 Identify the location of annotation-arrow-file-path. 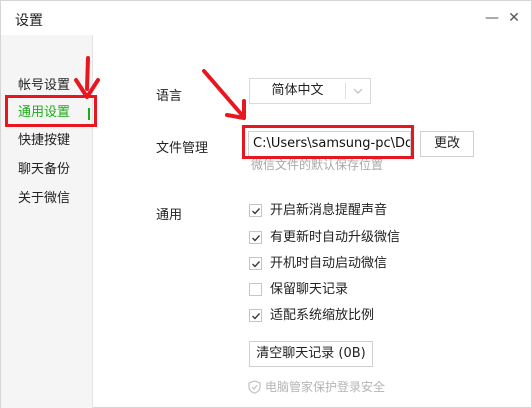
(224, 94).